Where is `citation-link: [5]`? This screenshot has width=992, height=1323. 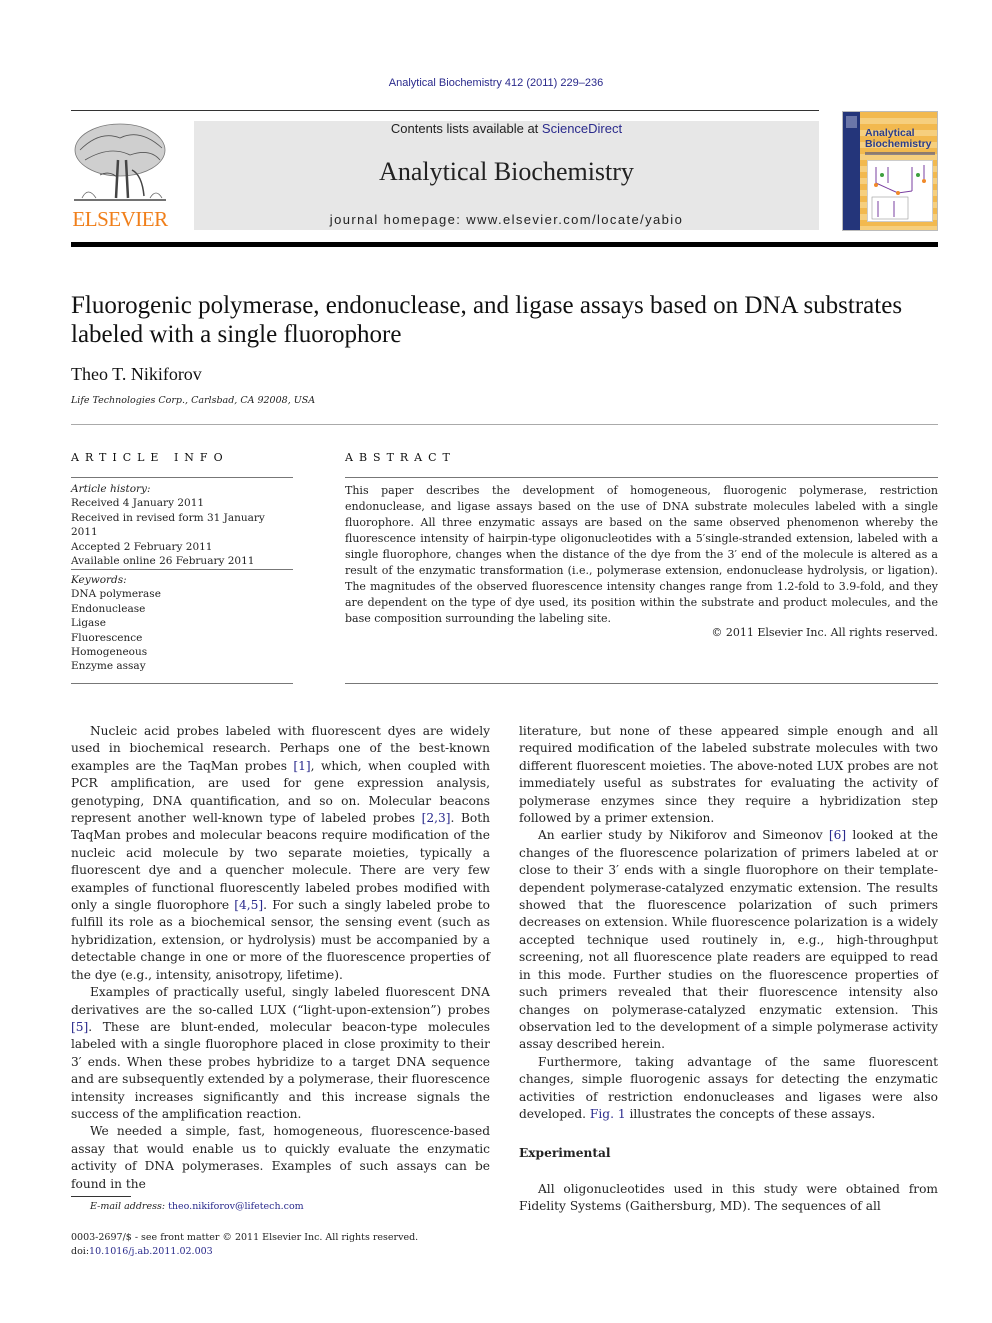
citation-link: [5] is located at coordinates (79, 1027).